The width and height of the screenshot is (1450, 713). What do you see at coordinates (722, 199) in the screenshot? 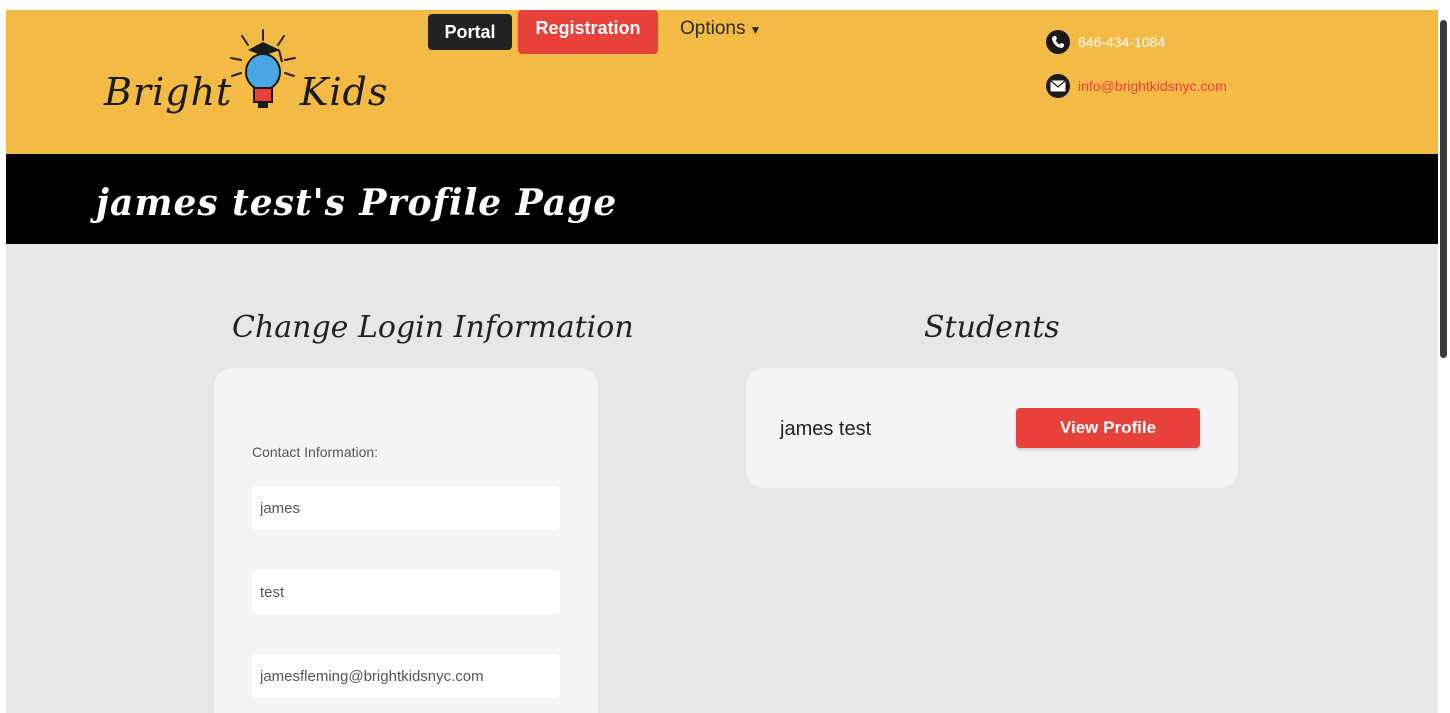
I see `title-band: james test's Profile Page` at bounding box center [722, 199].